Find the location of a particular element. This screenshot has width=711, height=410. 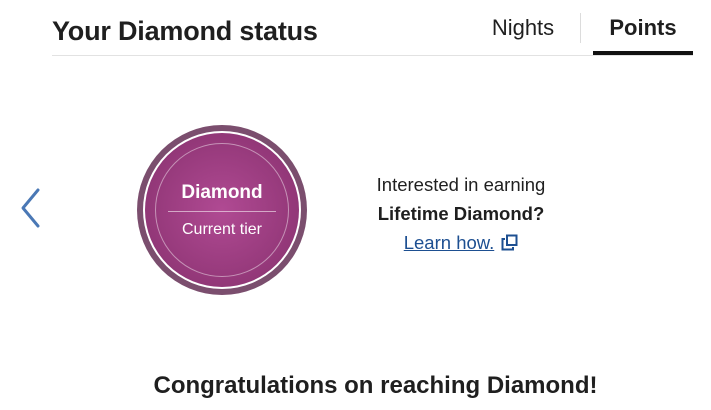

header-divider is located at coordinates (372, 55).